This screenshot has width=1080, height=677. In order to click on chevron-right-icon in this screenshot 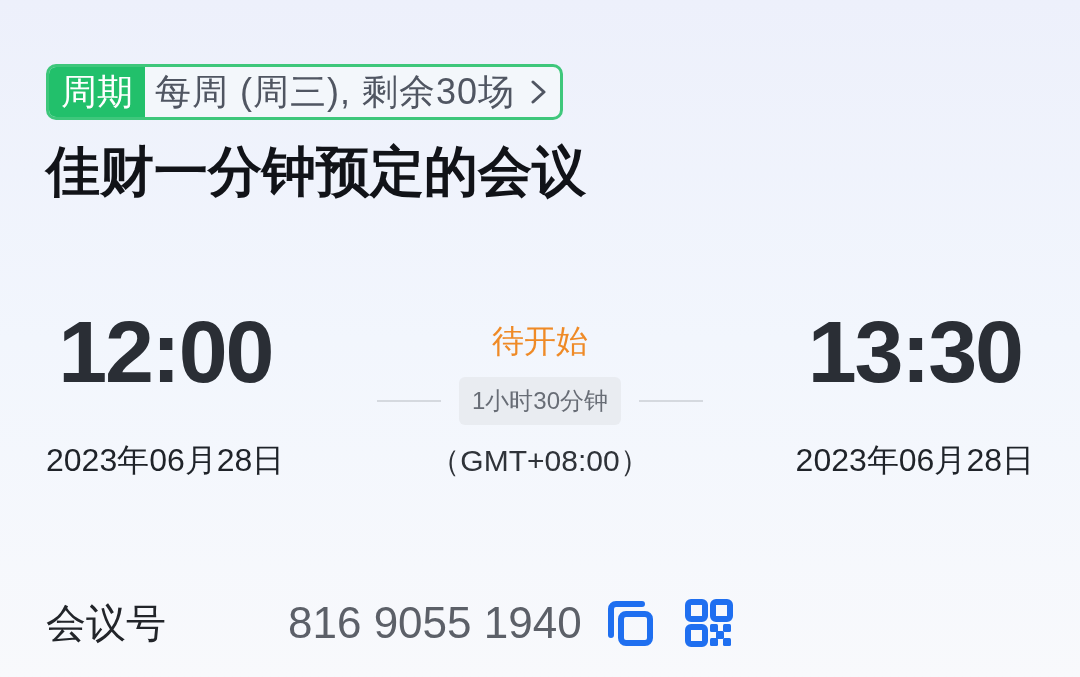, I will do `click(539, 92)`.